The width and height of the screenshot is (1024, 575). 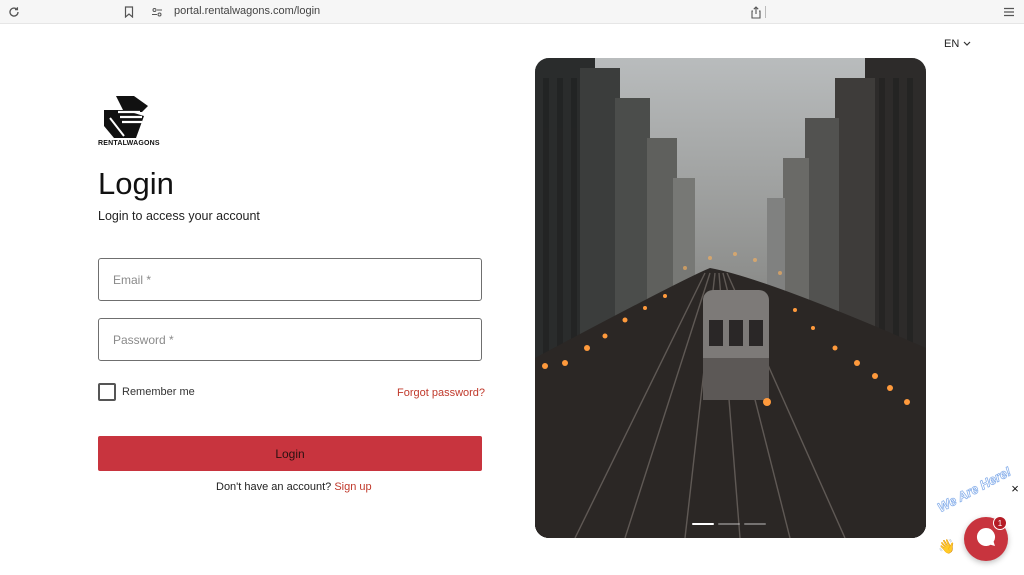 I want to click on chat-bubble-icon, so click(x=986, y=539).